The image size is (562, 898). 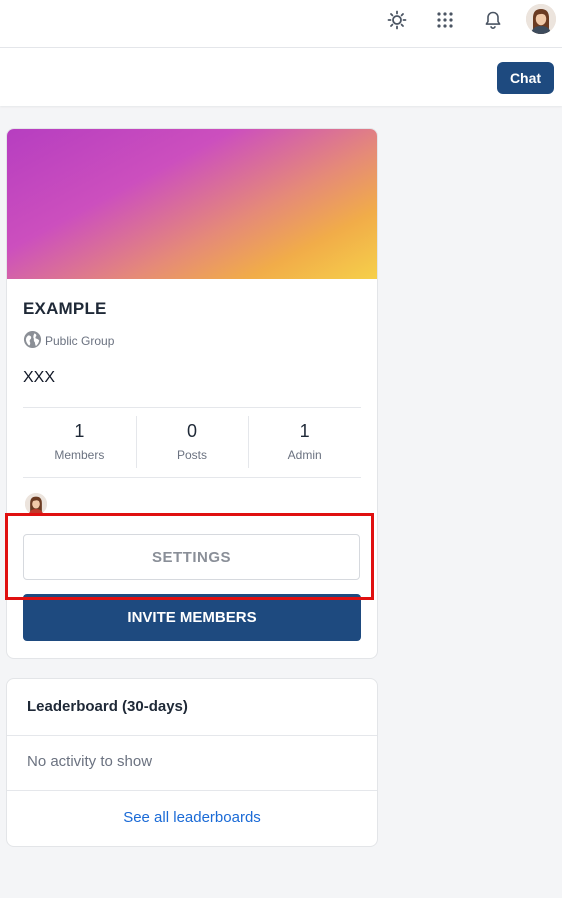 I want to click on sun-icon, so click(x=397, y=20).